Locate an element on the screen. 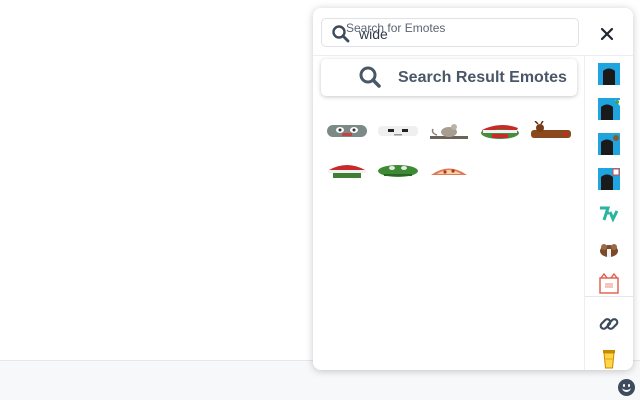 The image size is (640, 400). emote-wide-rat is located at coordinates (449, 131).